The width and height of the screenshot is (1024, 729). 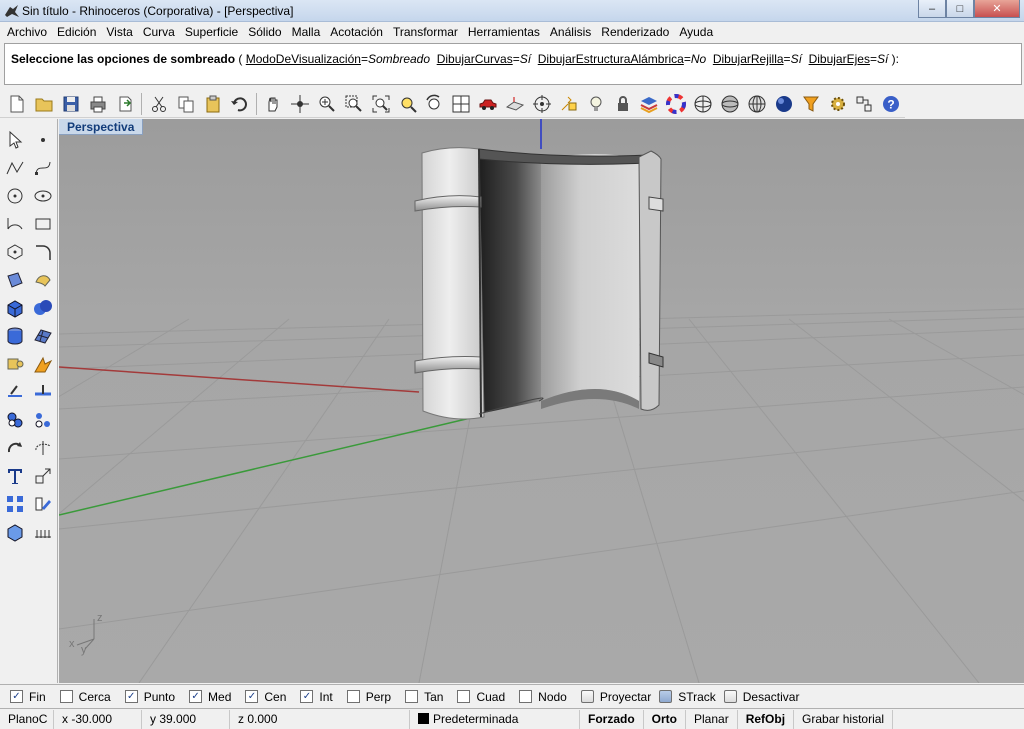 I want to click on osnap-button, so click(x=542, y=104).